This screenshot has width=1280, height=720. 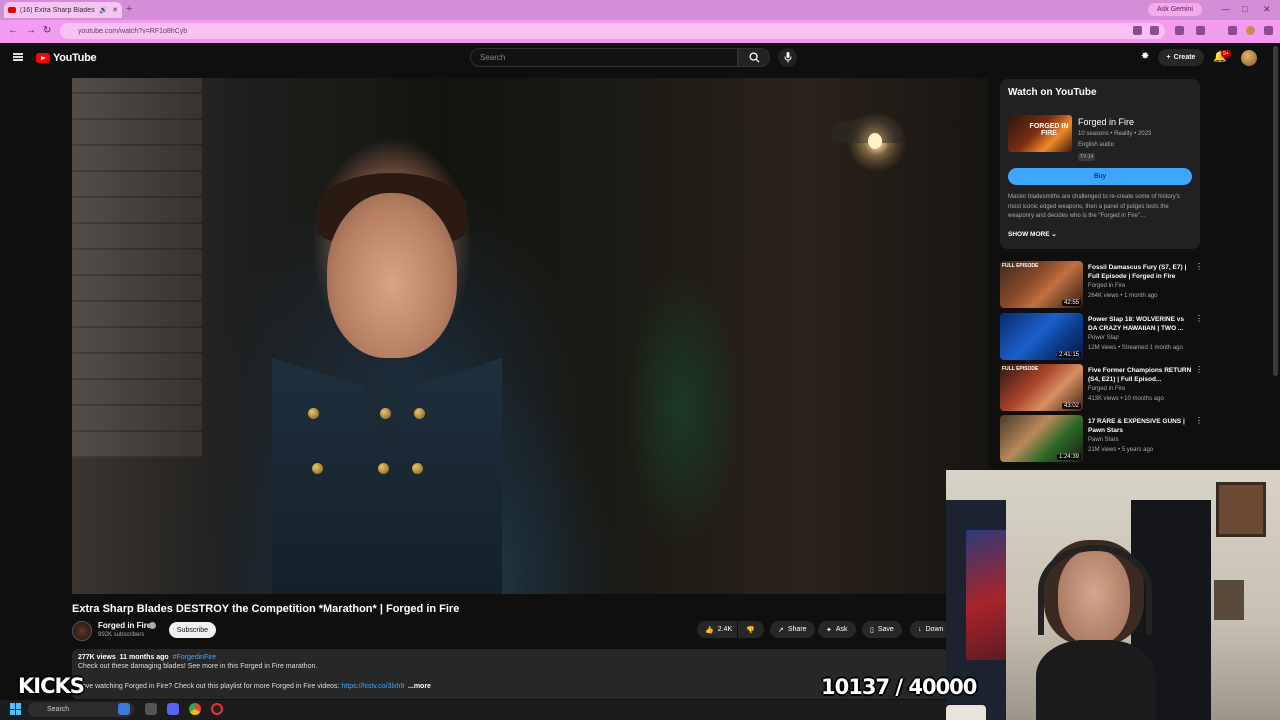 I want to click on chrome-icon, so click(x=195, y=709).